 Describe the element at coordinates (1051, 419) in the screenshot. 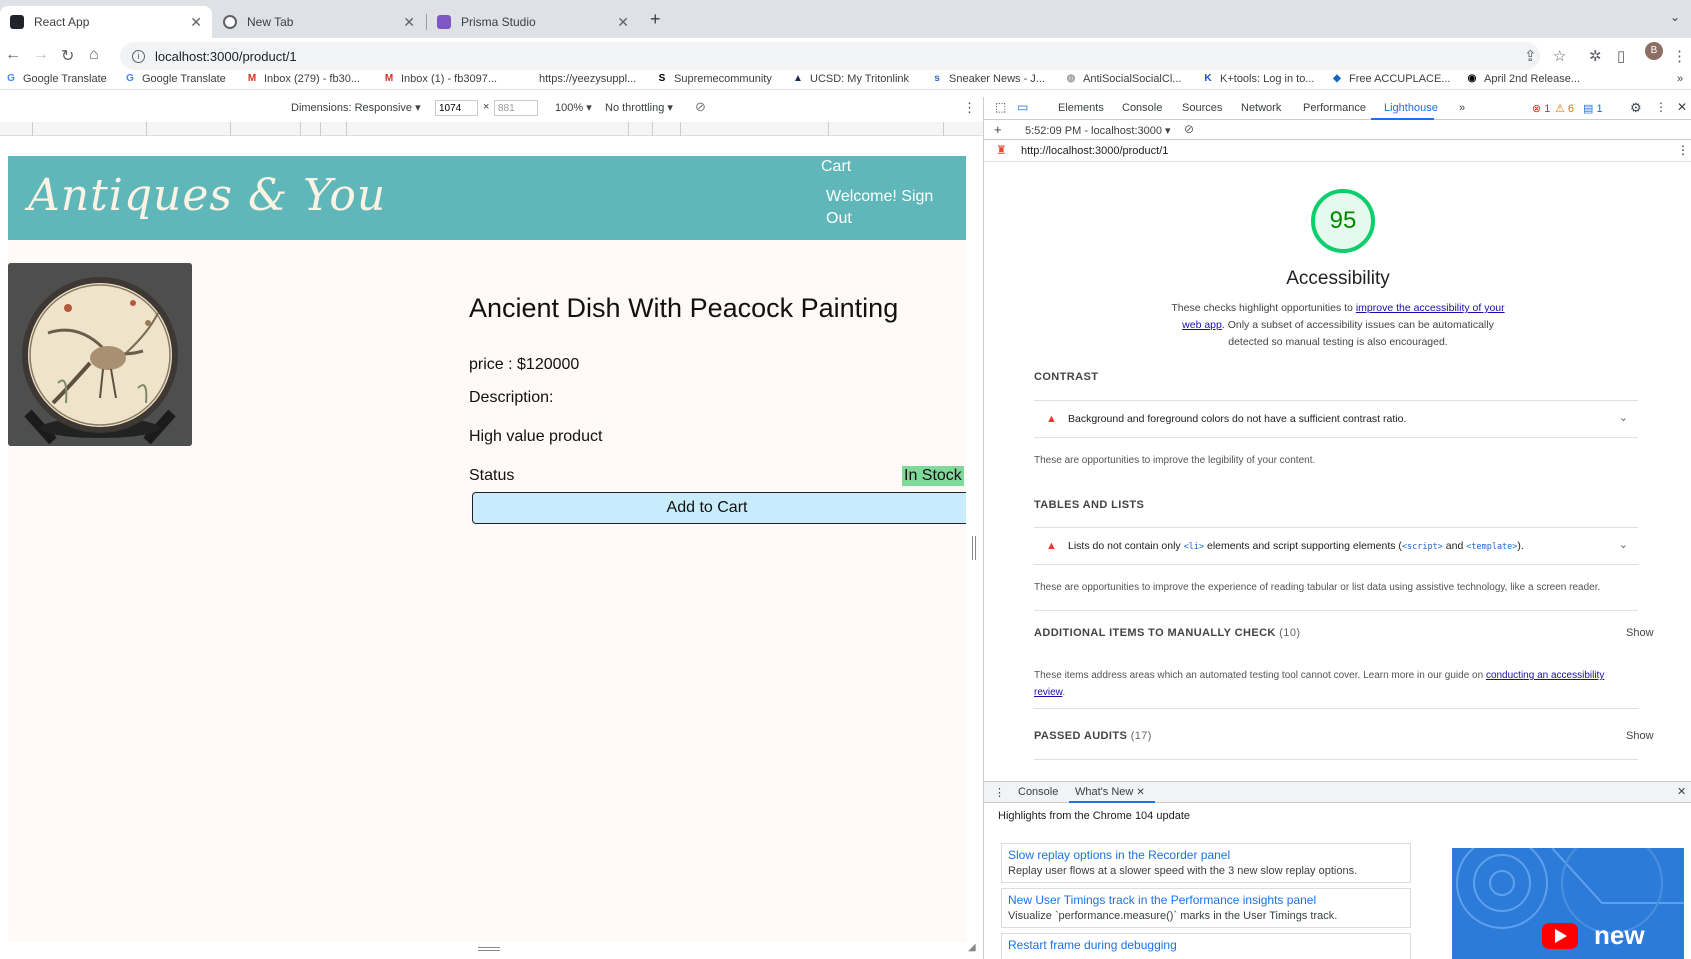

I see `warning-triangle-icon: ▲` at that location.